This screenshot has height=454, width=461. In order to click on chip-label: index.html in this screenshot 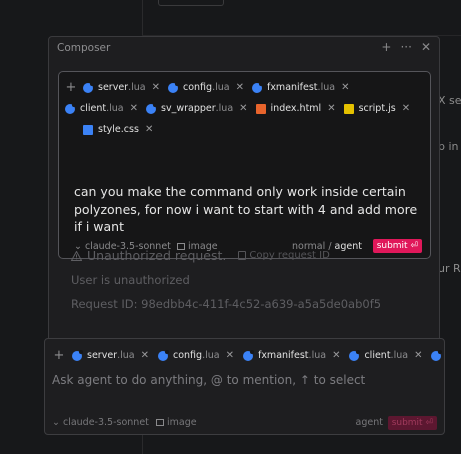, I will do `click(296, 108)`.